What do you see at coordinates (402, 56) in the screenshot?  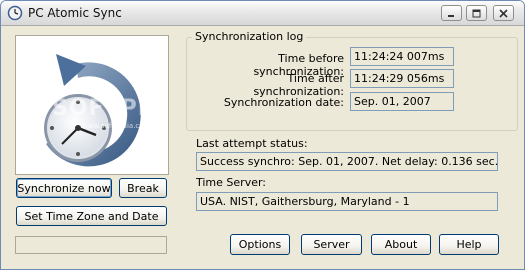 I see `time-before-field: 11:24:24 007ms` at bounding box center [402, 56].